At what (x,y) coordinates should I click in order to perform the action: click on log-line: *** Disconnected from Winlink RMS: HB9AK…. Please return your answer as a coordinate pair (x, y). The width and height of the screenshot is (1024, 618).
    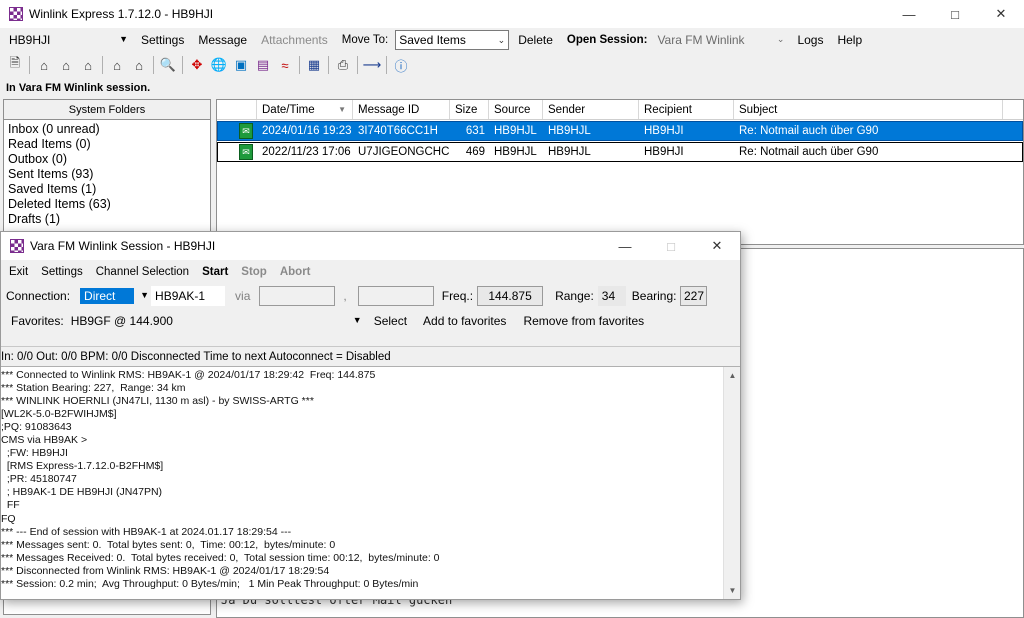
    Looking at the image, I should click on (165, 570).